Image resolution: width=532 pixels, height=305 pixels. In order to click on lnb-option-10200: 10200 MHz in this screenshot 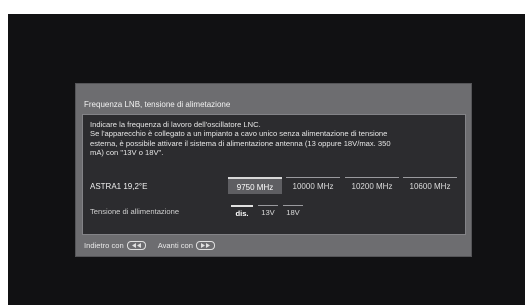, I will do `click(372, 185)`.